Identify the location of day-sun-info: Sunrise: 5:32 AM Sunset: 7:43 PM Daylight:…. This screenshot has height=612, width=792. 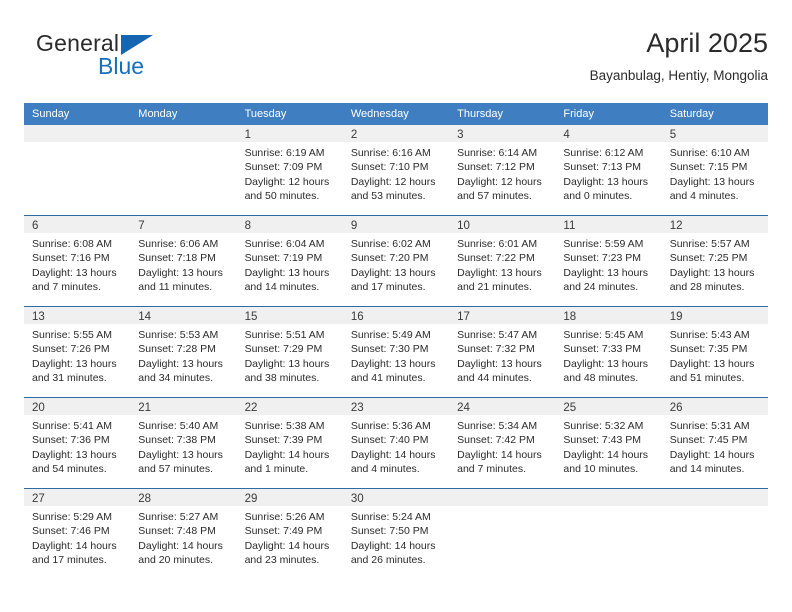
(608, 446).